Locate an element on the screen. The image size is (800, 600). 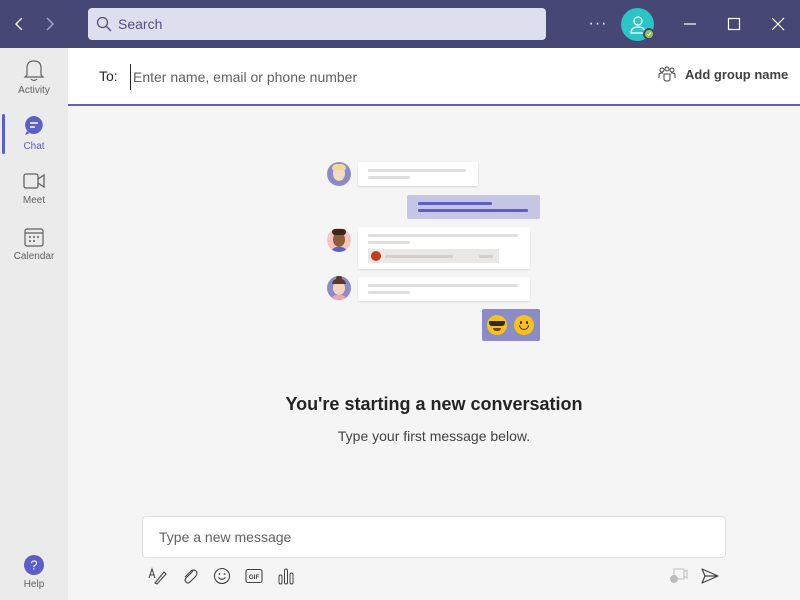
rail-item-activity: Activity is located at coordinates (34, 77).